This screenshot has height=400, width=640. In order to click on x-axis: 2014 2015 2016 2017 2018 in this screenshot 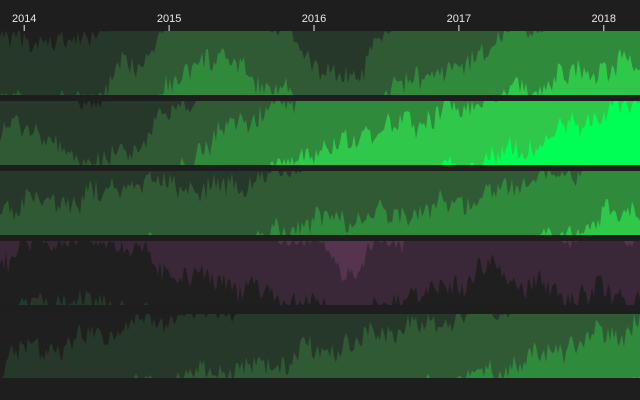, I will do `click(314, 22)`.